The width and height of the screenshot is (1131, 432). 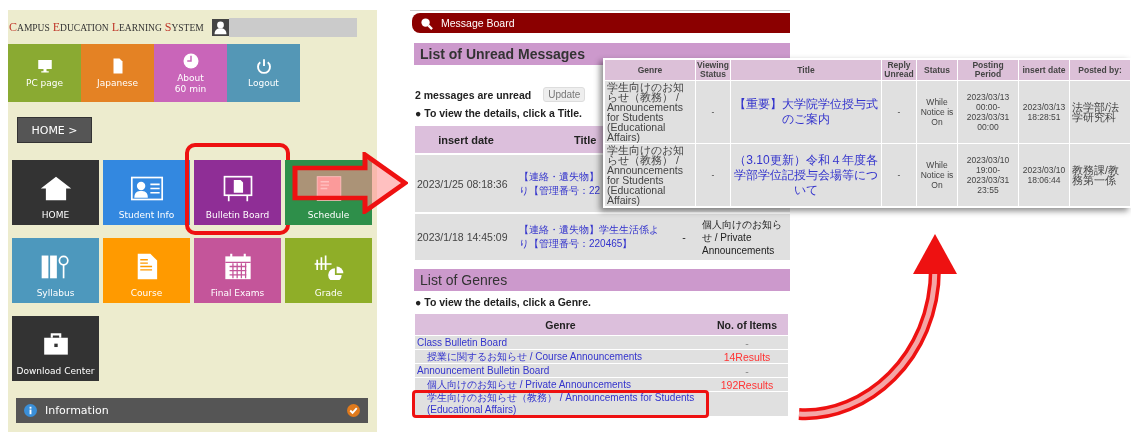 I want to click on menu-tile: Bulletin Board, so click(x=237, y=192).